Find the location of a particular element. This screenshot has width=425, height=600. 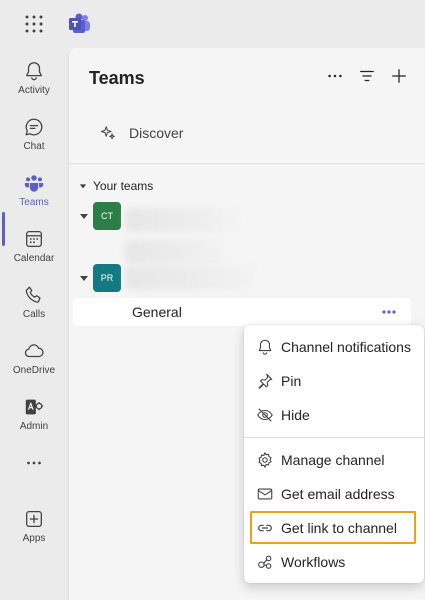

your-teams-header: Your teams is located at coordinates (116, 186).